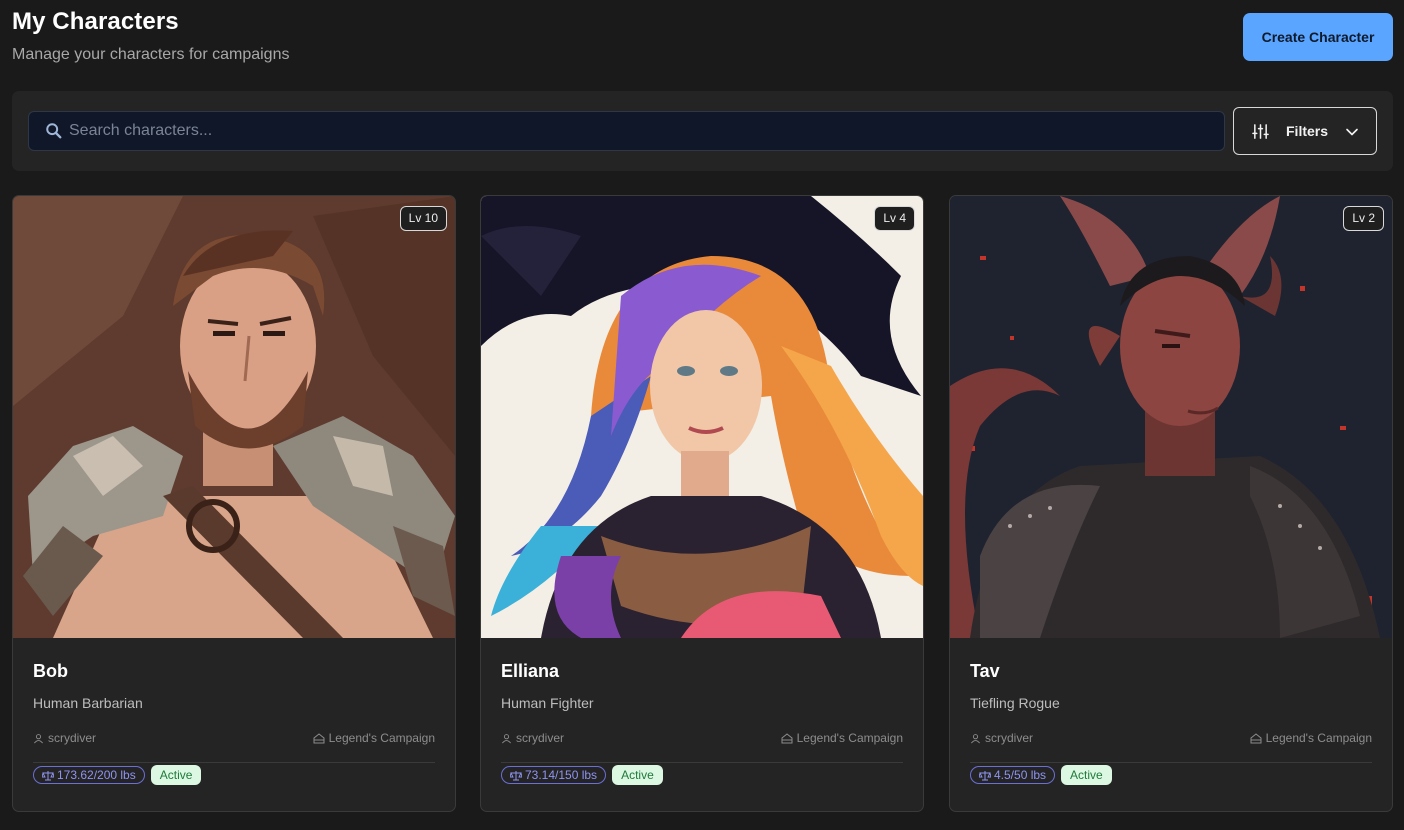 The width and height of the screenshot is (1404, 830). What do you see at coordinates (1352, 132) in the screenshot?
I see `chevron-down-icon` at bounding box center [1352, 132].